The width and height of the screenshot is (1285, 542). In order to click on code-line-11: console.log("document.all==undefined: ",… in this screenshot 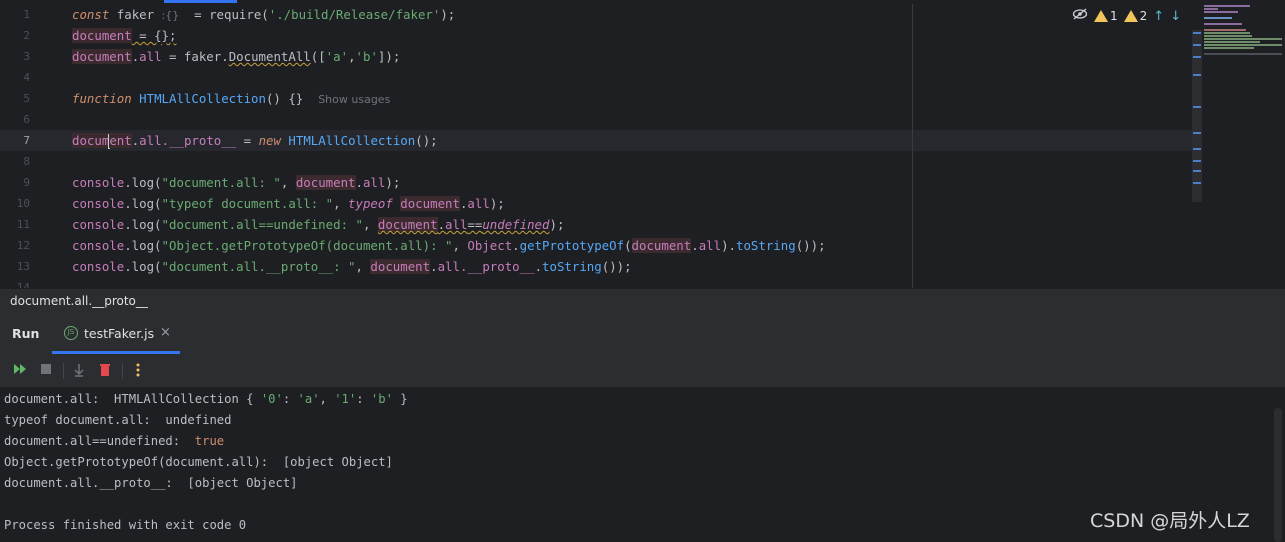, I will do `click(492, 224)`.